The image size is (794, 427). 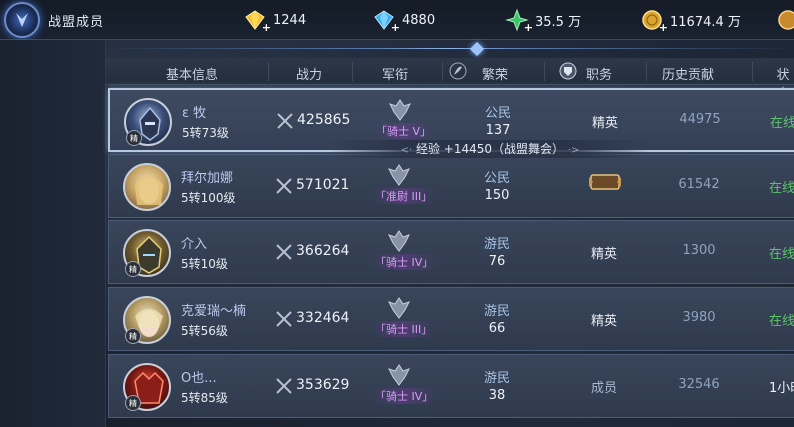 What do you see at coordinates (699, 184) in the screenshot?
I see `member-contribution: 61542` at bounding box center [699, 184].